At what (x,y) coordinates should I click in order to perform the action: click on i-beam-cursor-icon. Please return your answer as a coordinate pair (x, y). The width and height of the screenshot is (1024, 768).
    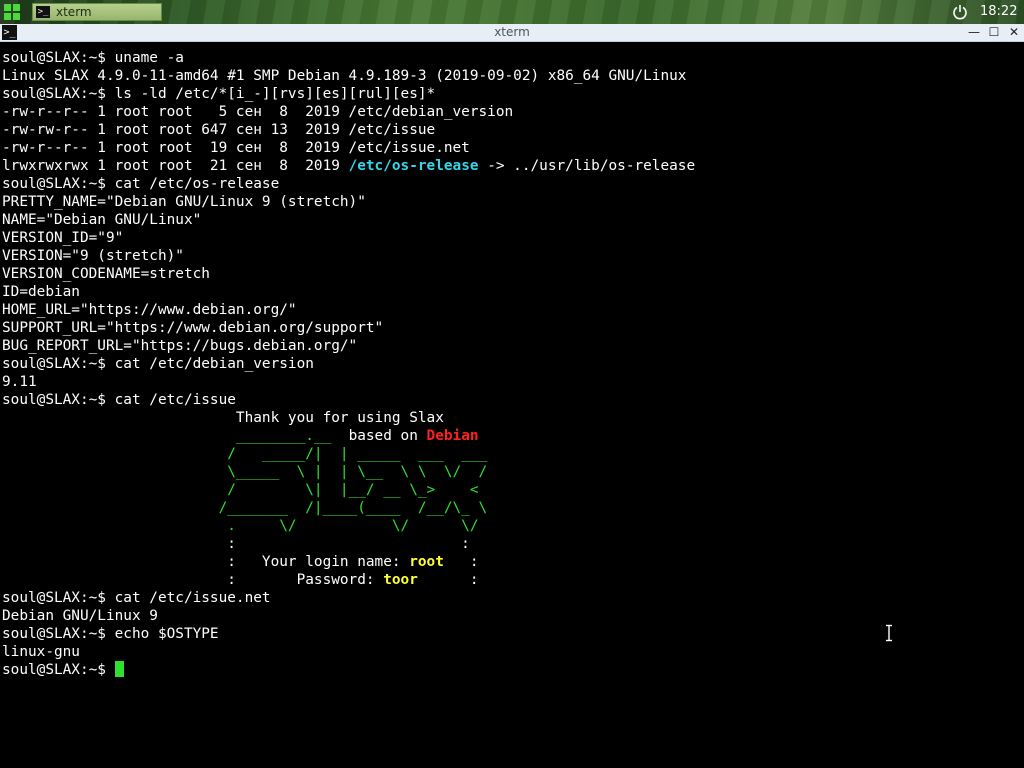
    Looking at the image, I should click on (889, 633).